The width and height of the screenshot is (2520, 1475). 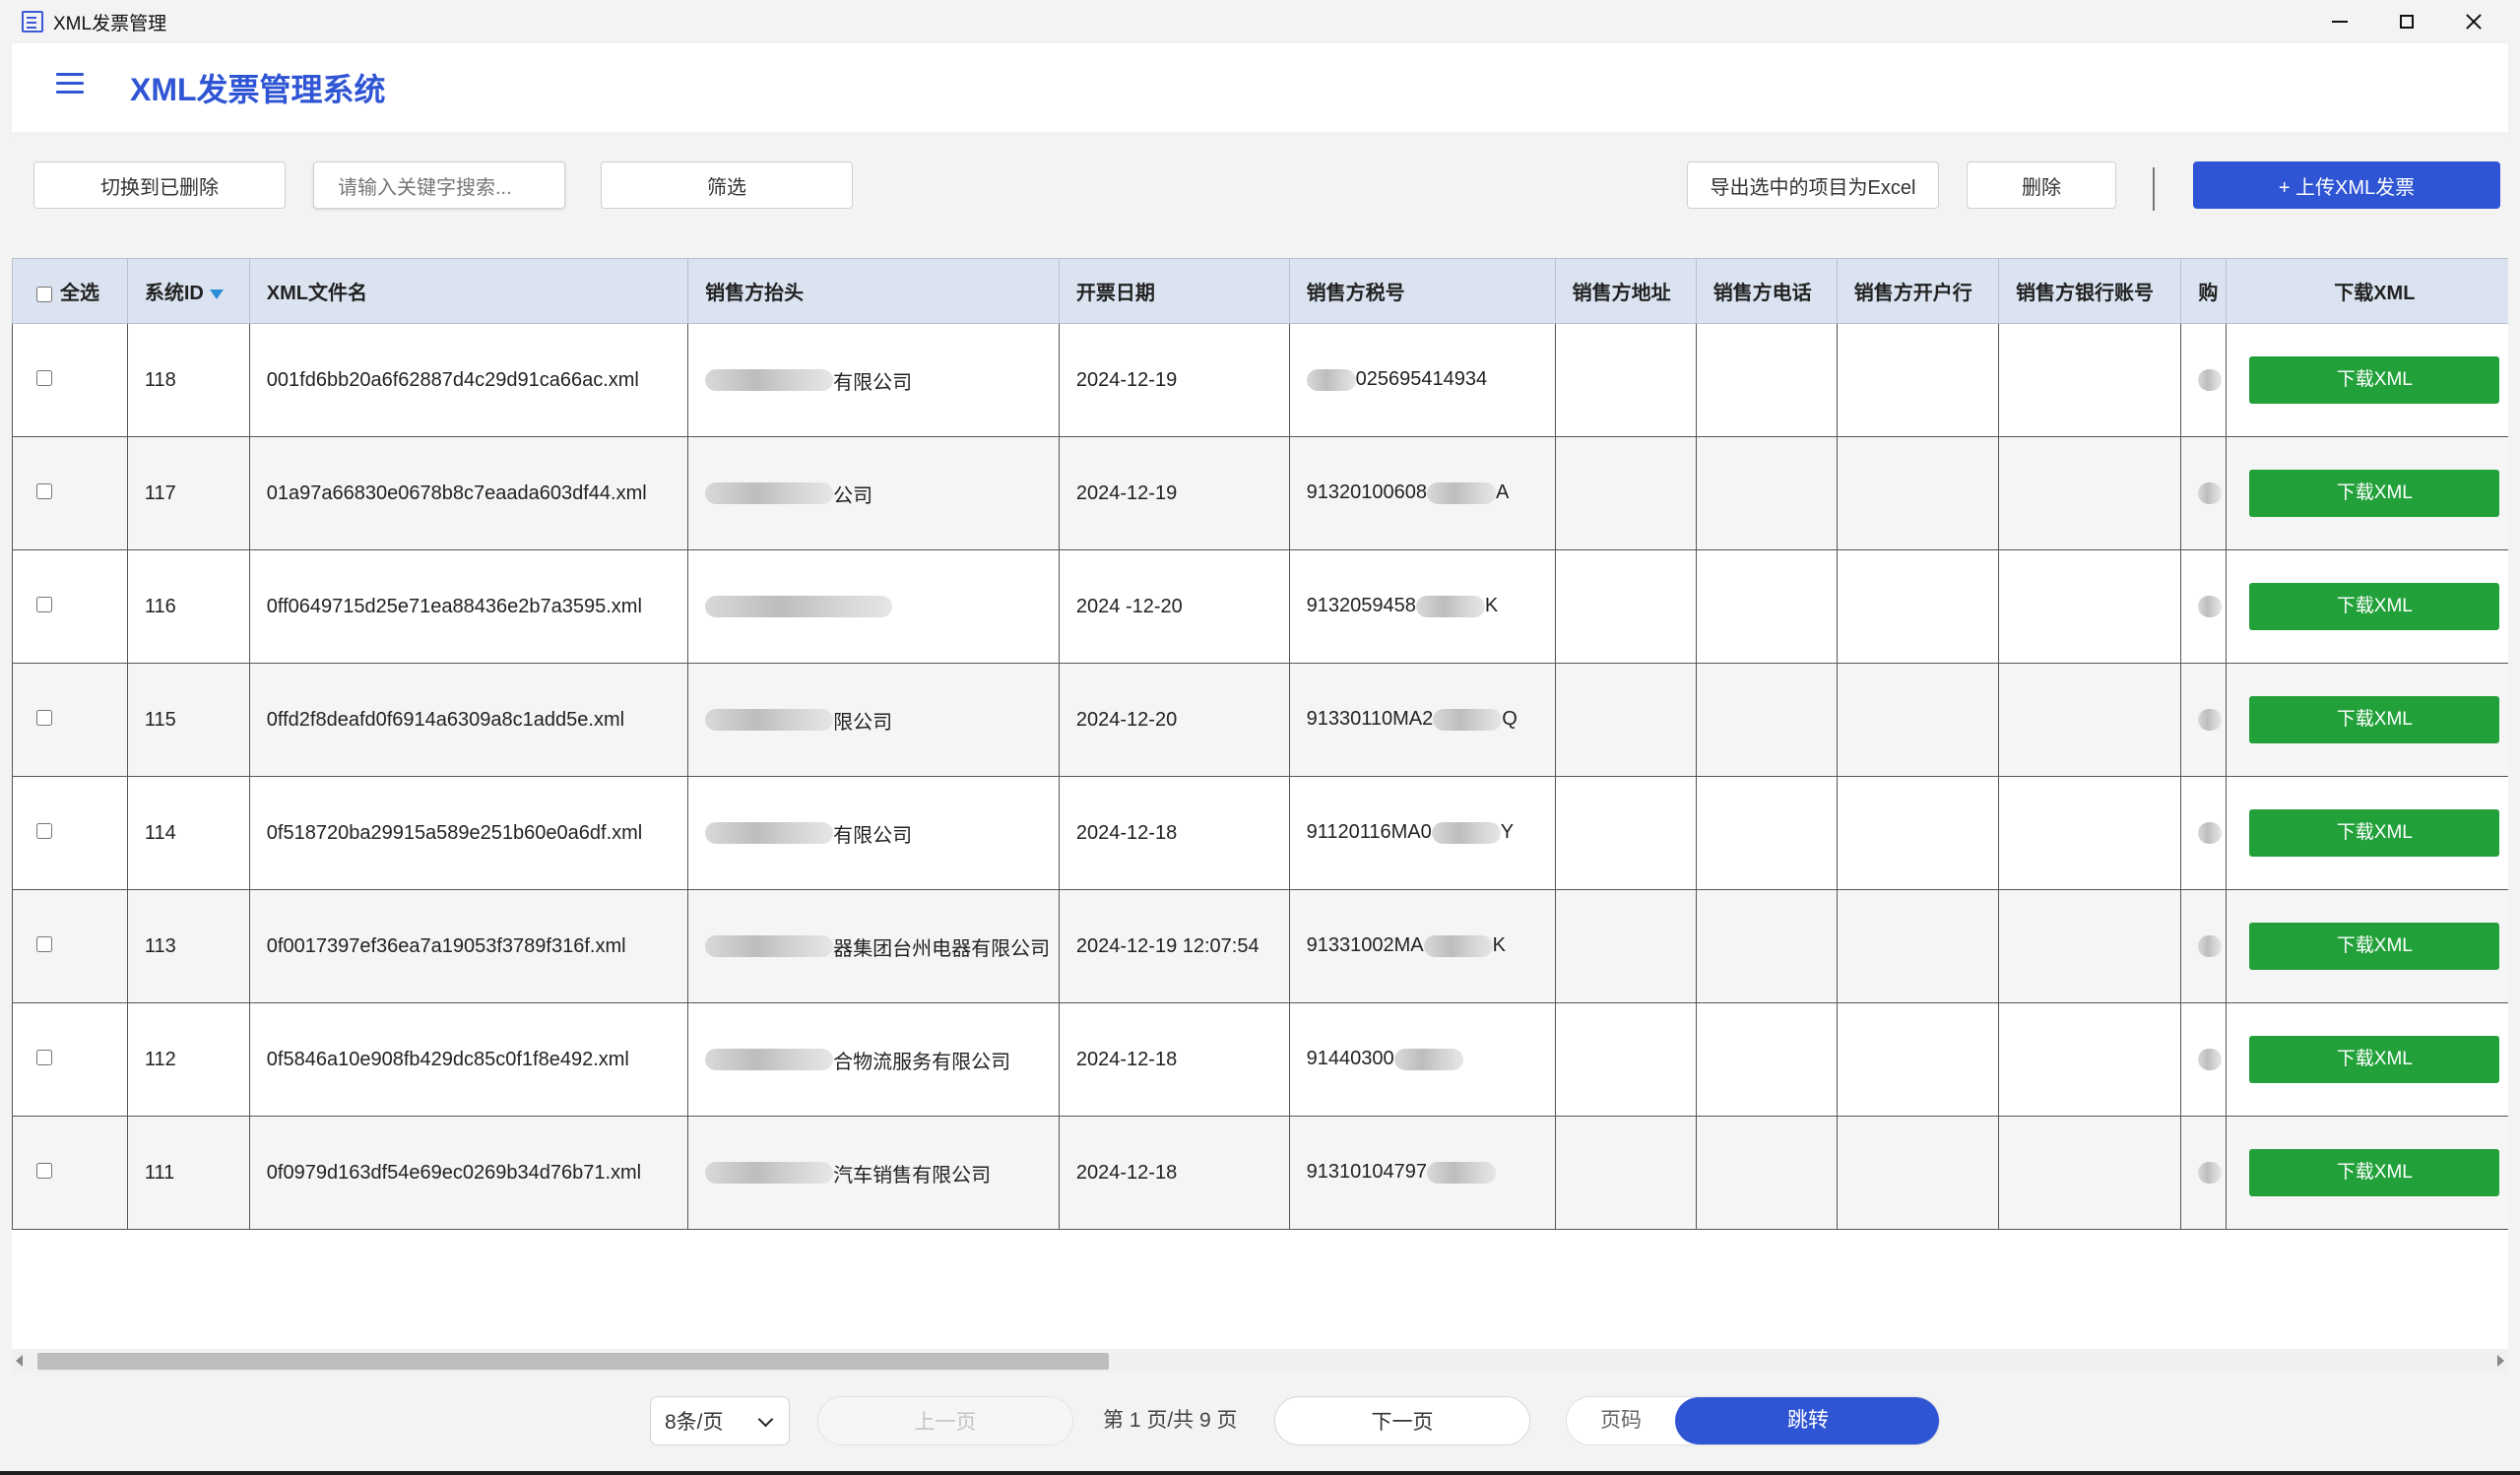 I want to click on seller-name-cell: 公司, so click(x=873, y=493).